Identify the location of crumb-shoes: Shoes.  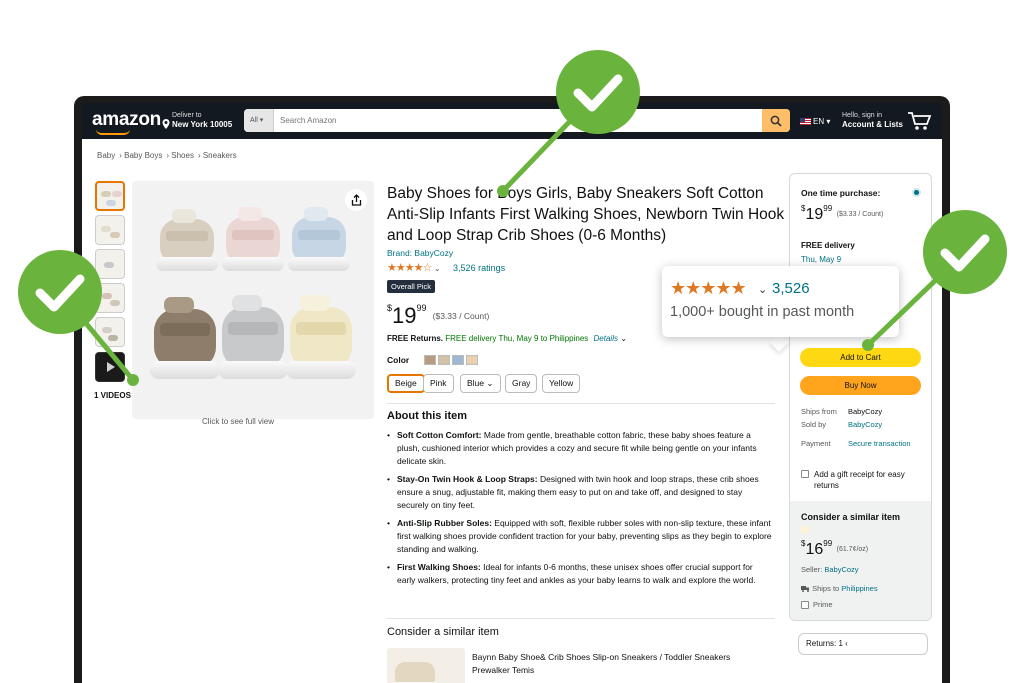
(182, 155).